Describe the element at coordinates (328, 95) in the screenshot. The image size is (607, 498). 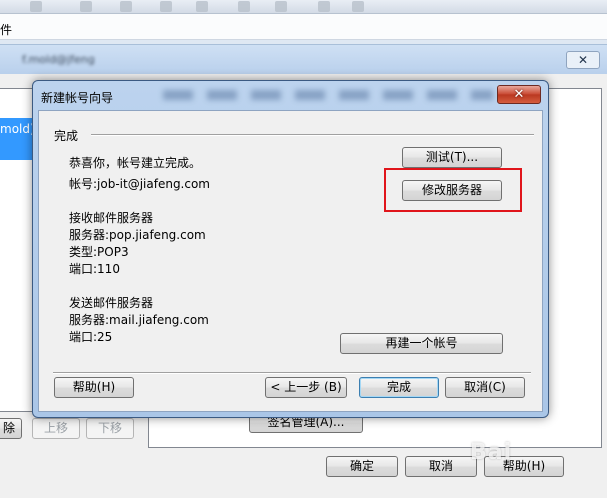
I see `blurred-background-text` at that location.